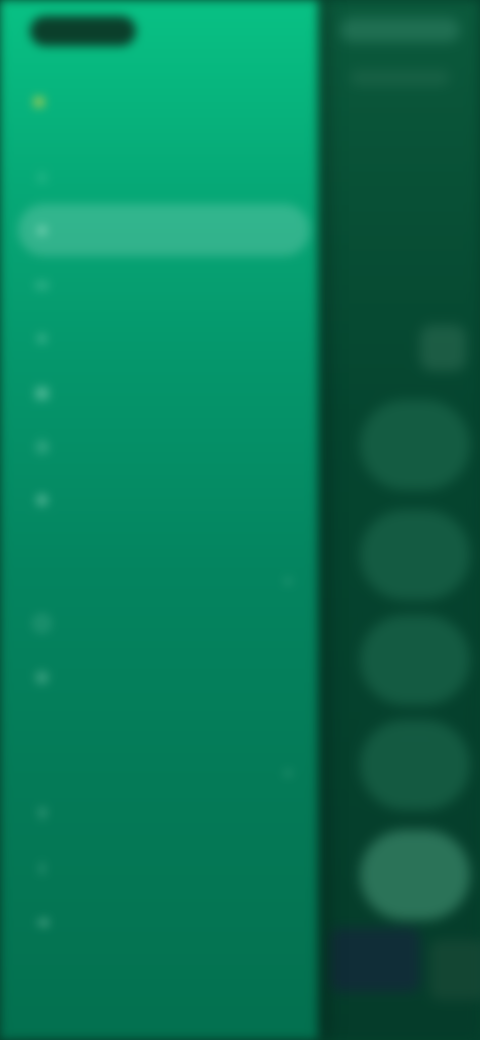 The width and height of the screenshot is (480, 1040). I want to click on status-dot-icon, so click(39, 102).